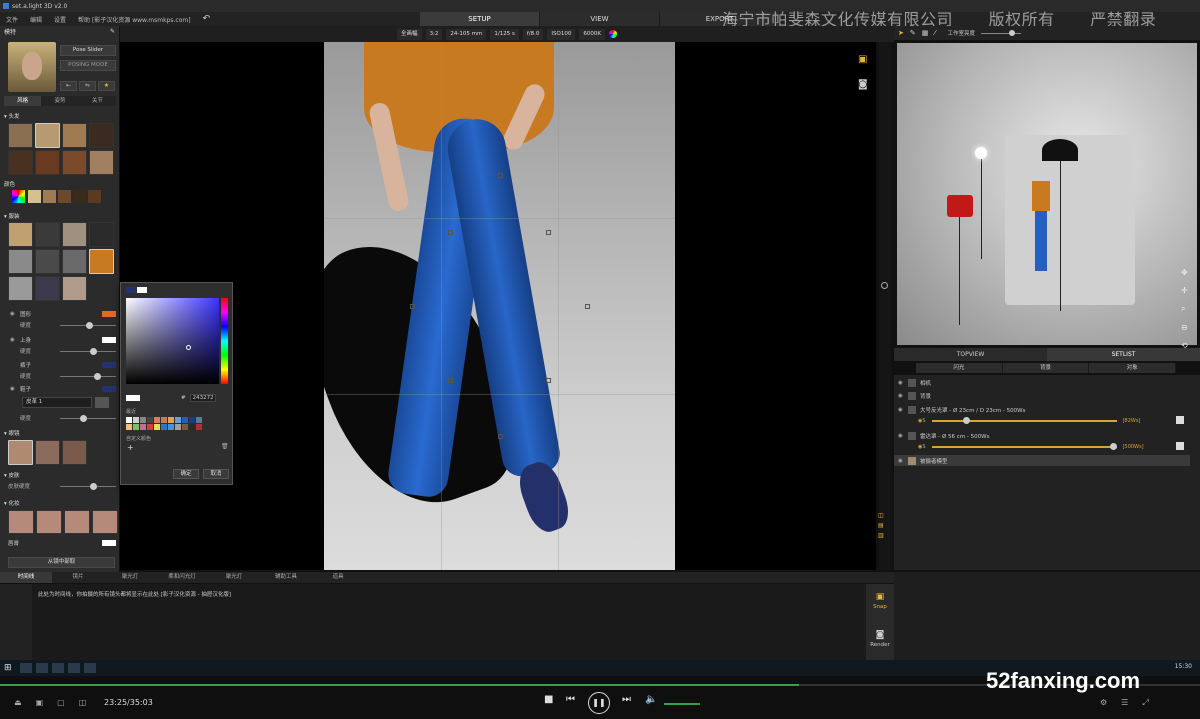 This screenshot has width=1200, height=719. What do you see at coordinates (12, 116) in the screenshot?
I see `section-hair: ▾ 头发` at bounding box center [12, 116].